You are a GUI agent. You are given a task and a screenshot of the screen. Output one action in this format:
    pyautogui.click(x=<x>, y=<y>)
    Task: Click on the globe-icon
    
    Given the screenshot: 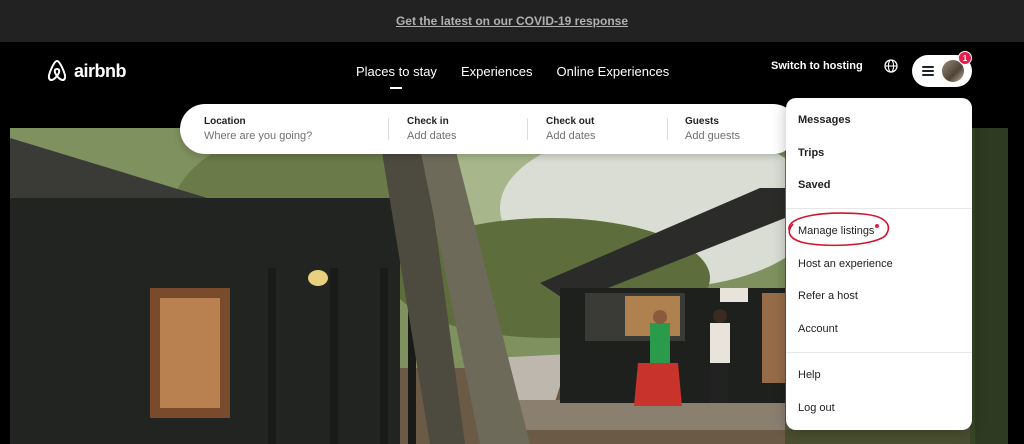 What is the action you would take?
    pyautogui.click(x=891, y=66)
    